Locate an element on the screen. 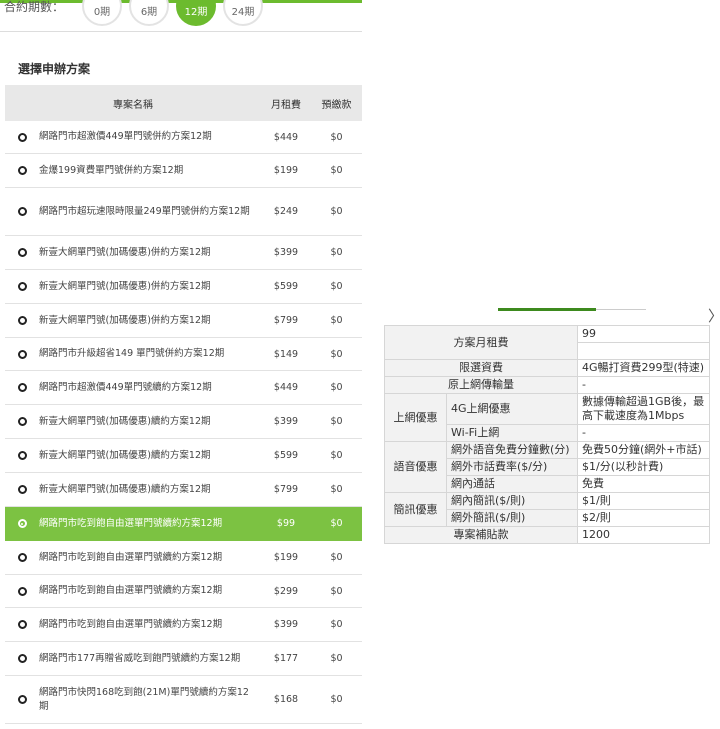 This screenshot has height=729, width=720. voice-group-label: 語音優惠 is located at coordinates (415, 467).